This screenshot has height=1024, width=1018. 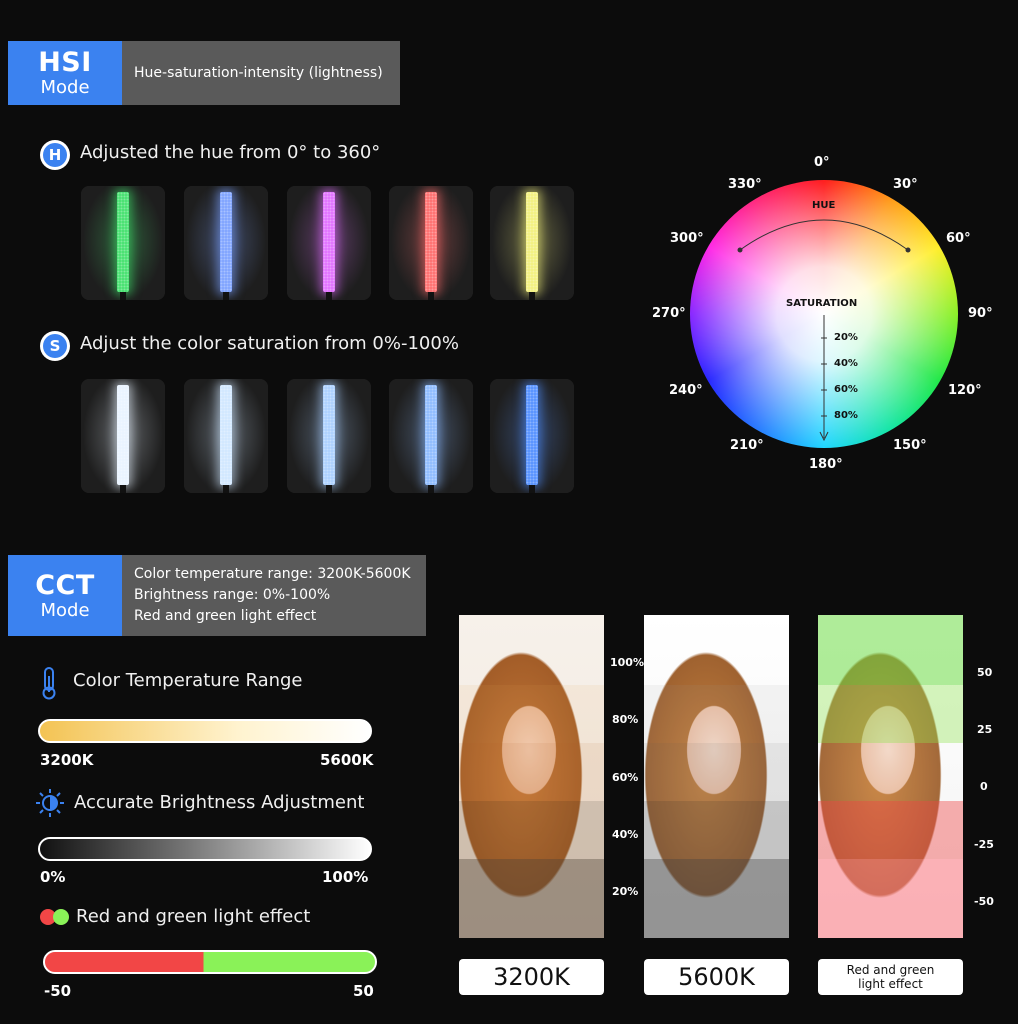 I want to click on green-dot-icon, so click(x=61, y=917).